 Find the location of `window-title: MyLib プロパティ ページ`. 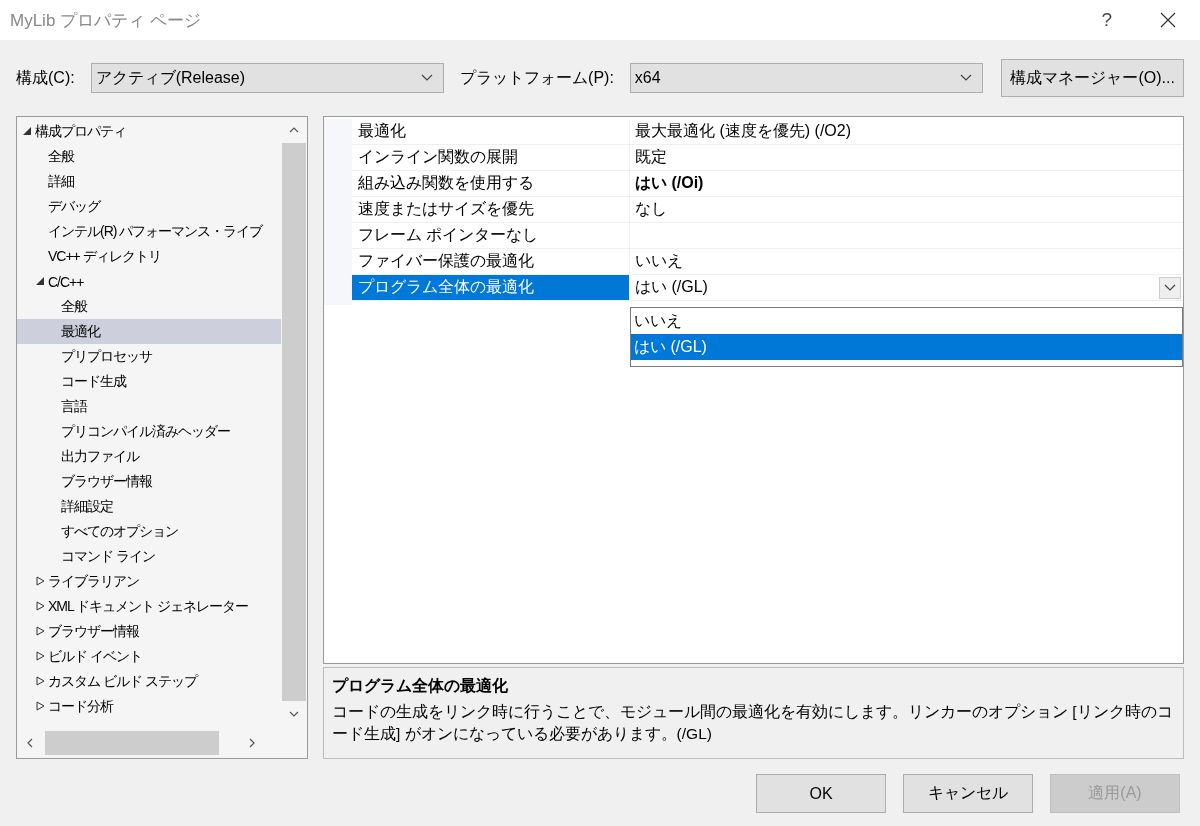

window-title: MyLib プロパティ ページ is located at coordinates (106, 20).